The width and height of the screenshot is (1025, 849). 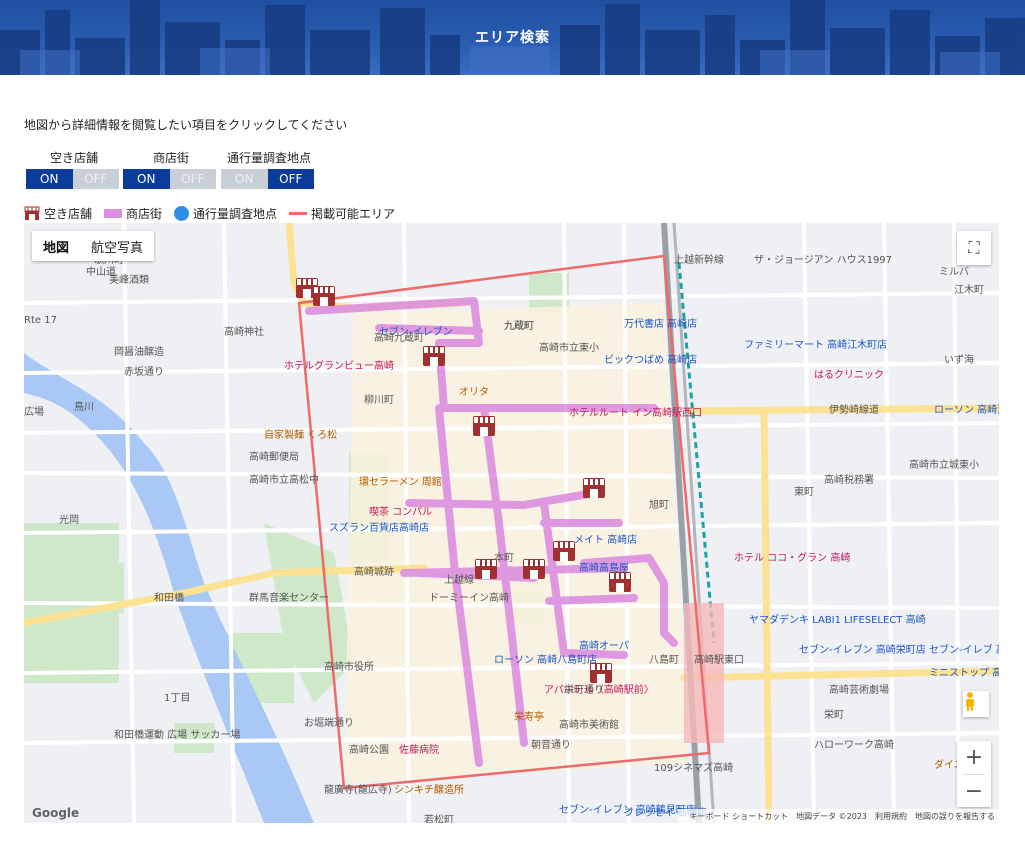 What do you see at coordinates (400, 481) in the screenshot?
I see `map-place-label: 環セラーメン 周館` at bounding box center [400, 481].